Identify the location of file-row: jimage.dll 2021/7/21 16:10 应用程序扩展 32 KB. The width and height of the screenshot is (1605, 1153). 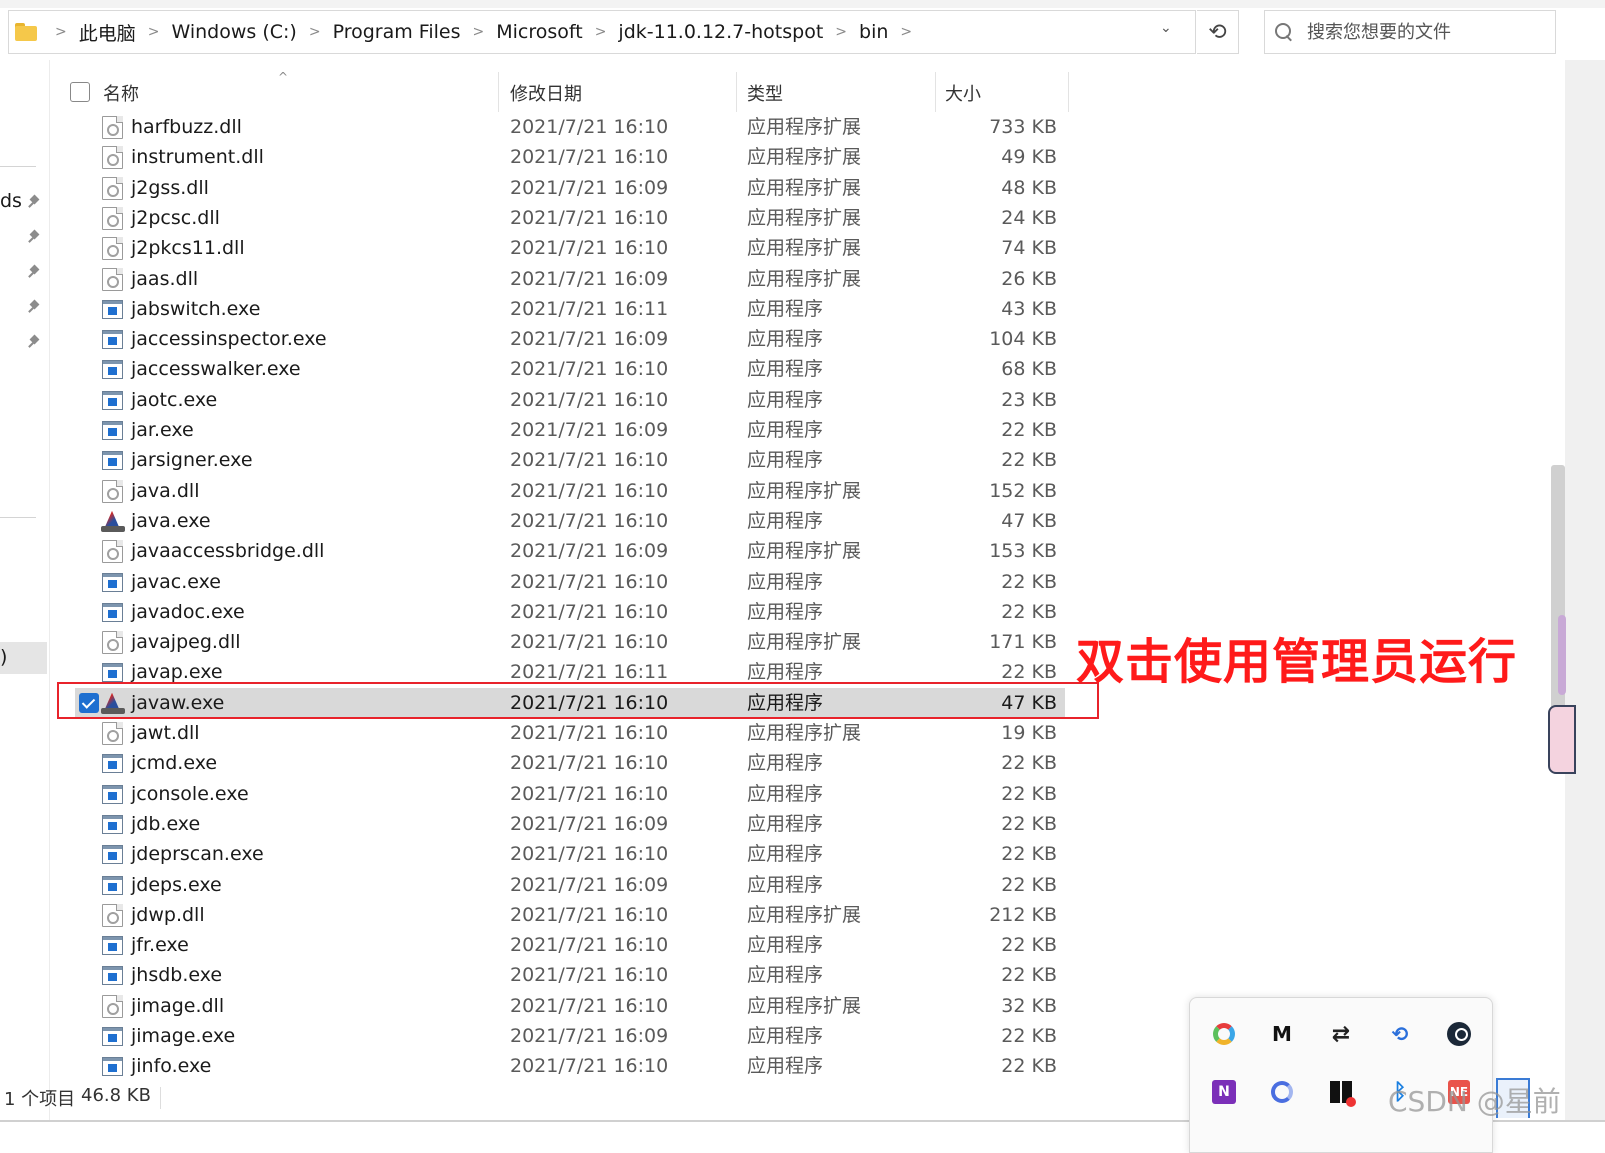
(570, 1006).